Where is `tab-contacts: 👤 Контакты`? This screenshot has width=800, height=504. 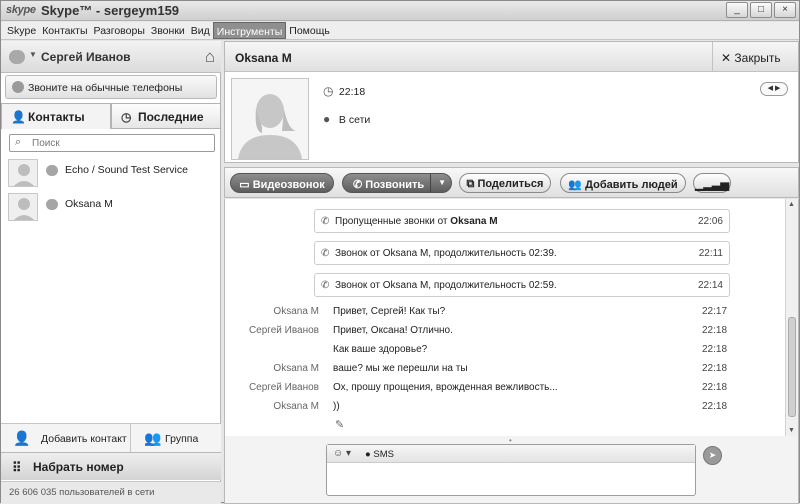
tab-contacts: 👤 Контакты is located at coordinates (56, 116).